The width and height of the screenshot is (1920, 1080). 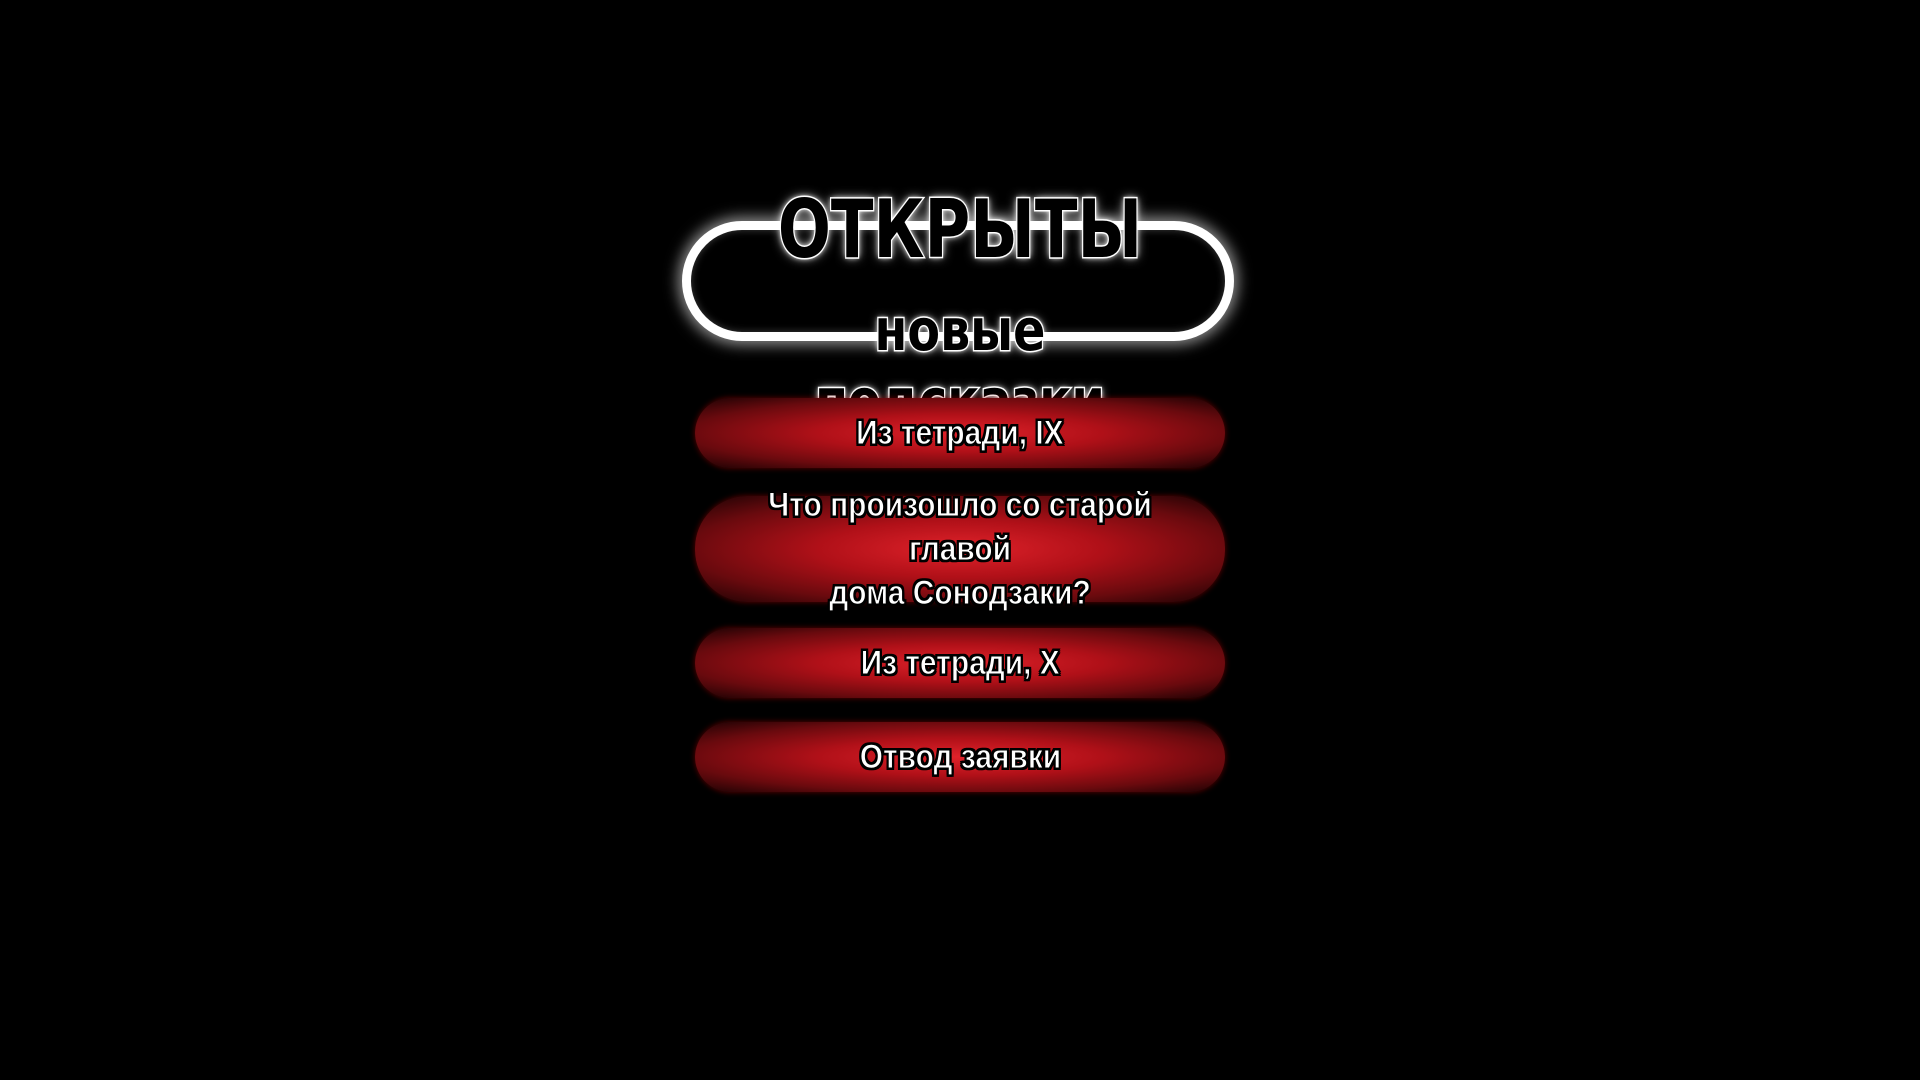 I want to click on hint-label: Из тетради, IX, so click(x=960, y=433).